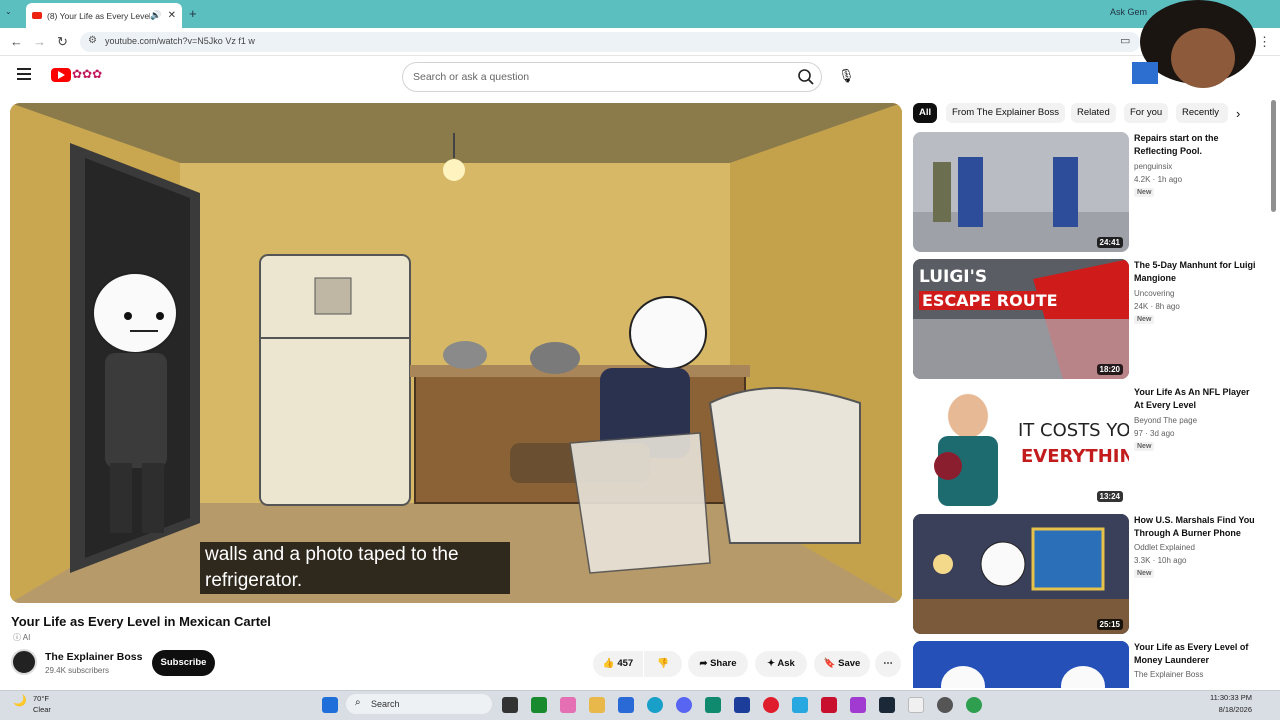  Describe the element at coordinates (888, 664) in the screenshot. I see `more-actions-icon: ⋯` at that location.